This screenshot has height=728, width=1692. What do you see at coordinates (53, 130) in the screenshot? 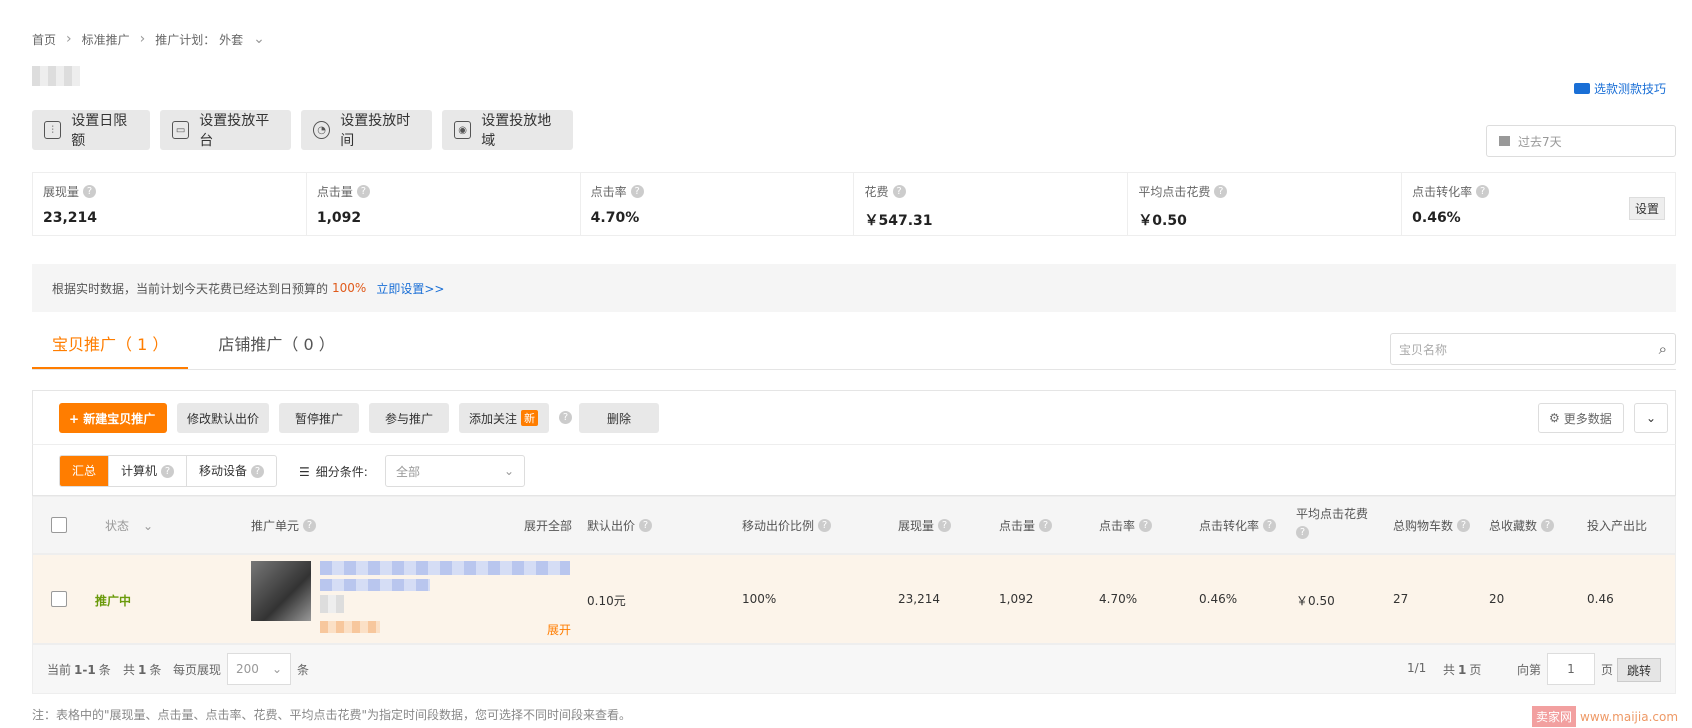
I see `slider-icon: ⫶` at bounding box center [53, 130].